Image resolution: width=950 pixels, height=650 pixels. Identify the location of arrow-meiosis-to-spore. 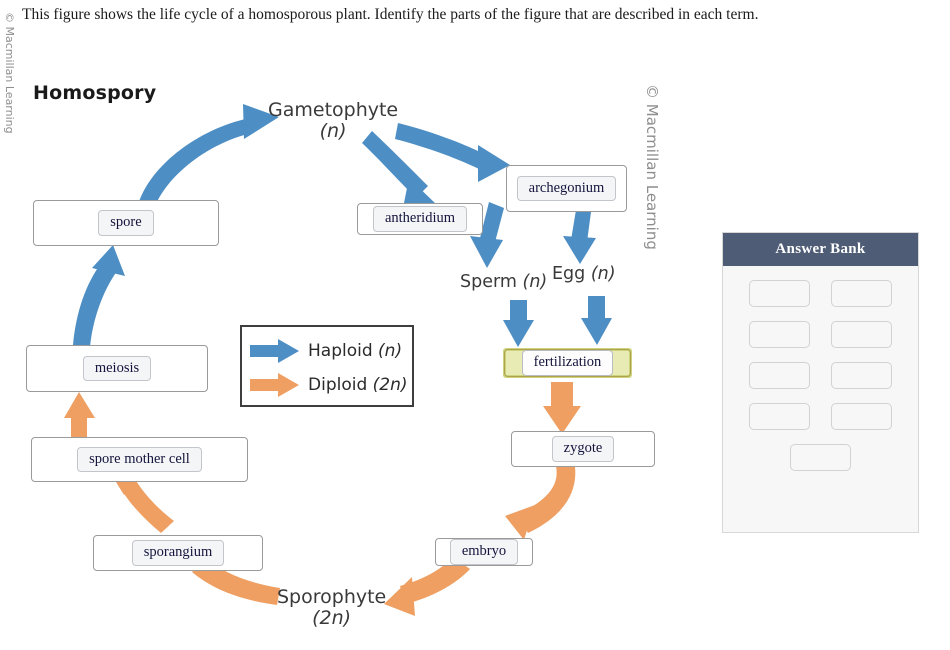
(99, 296).